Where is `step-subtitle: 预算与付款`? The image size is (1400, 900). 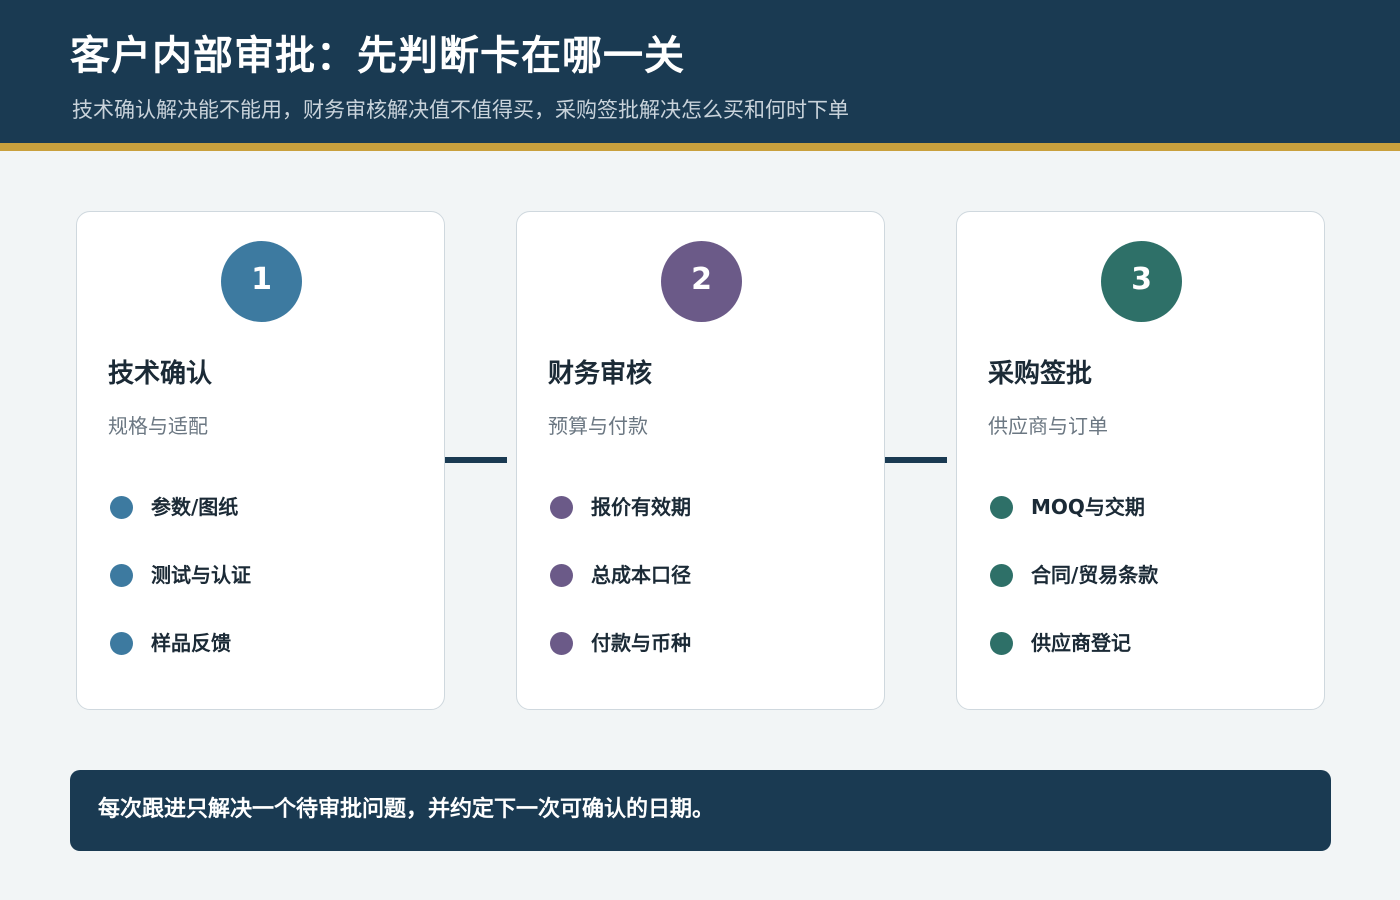 step-subtitle: 预算与付款 is located at coordinates (598, 426).